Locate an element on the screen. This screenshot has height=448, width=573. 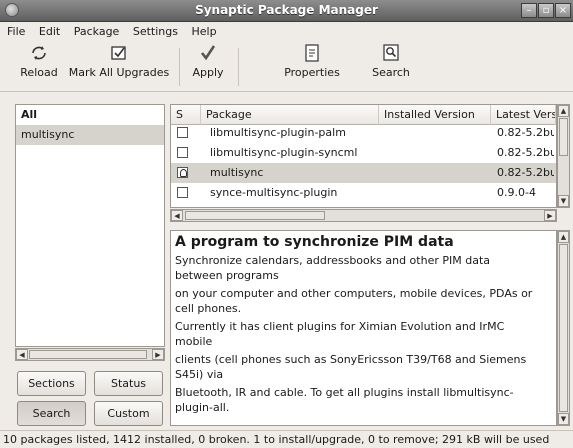
window-title: Synaptic Package Manager is located at coordinates (286, 10).